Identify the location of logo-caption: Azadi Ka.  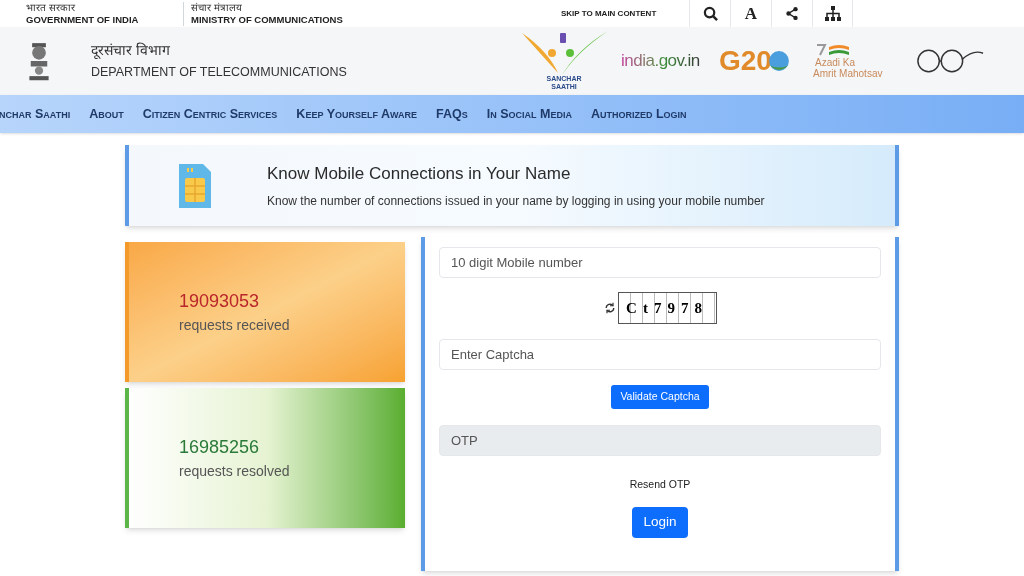
(836, 62).